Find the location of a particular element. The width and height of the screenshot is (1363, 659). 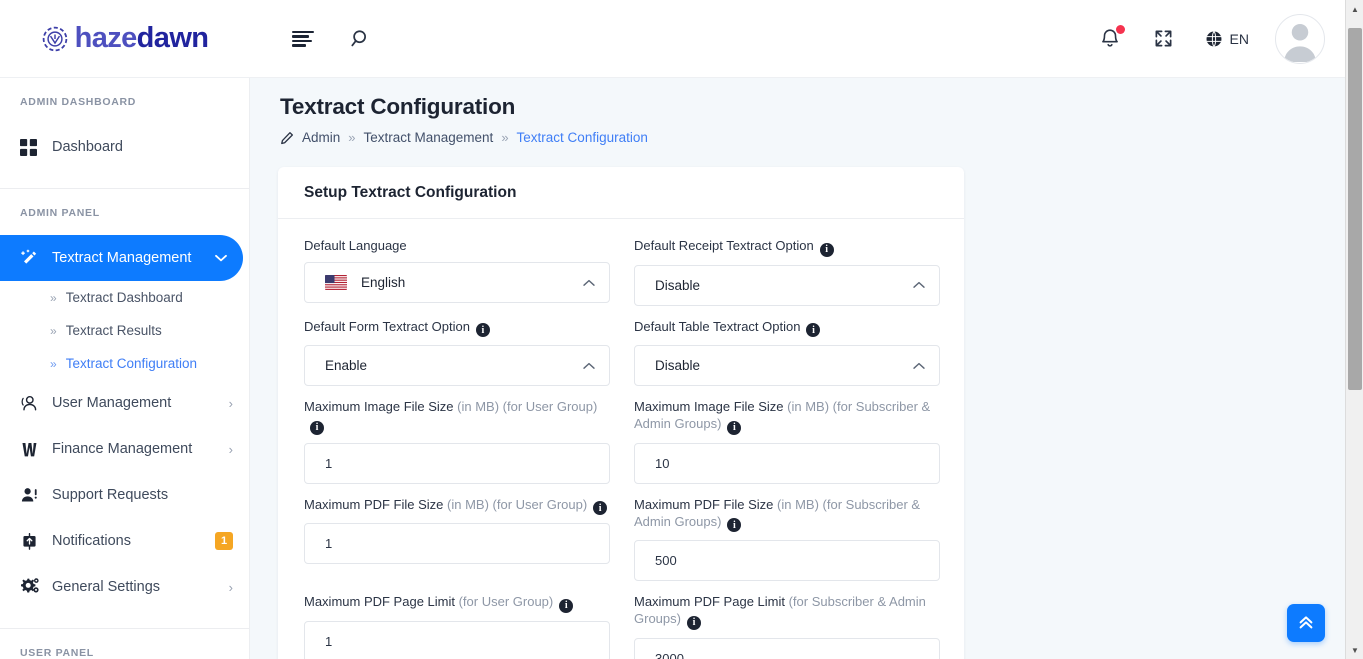

sidebar-item-notifications: Notifications 1 is located at coordinates (124, 541).